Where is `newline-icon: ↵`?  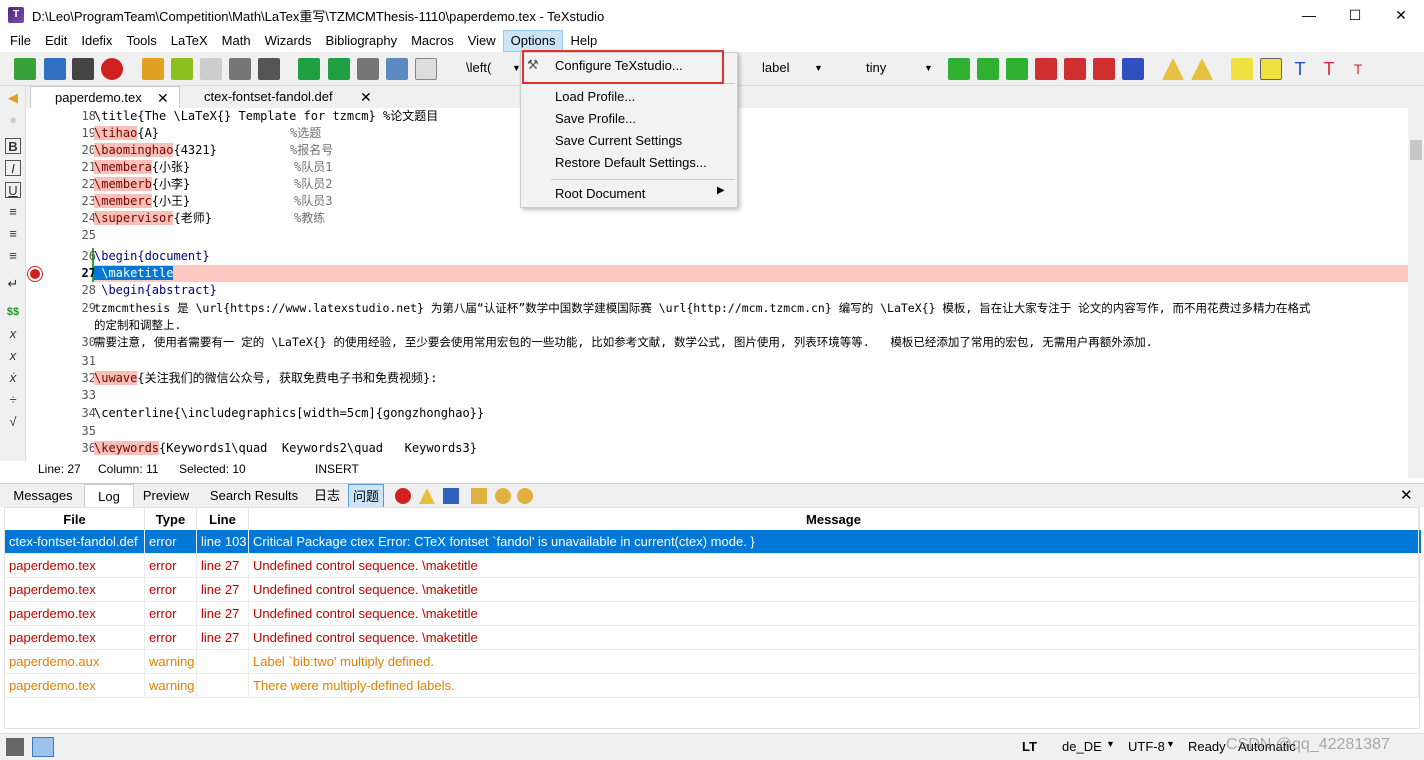
newline-icon: ↵ is located at coordinates (13, 284).